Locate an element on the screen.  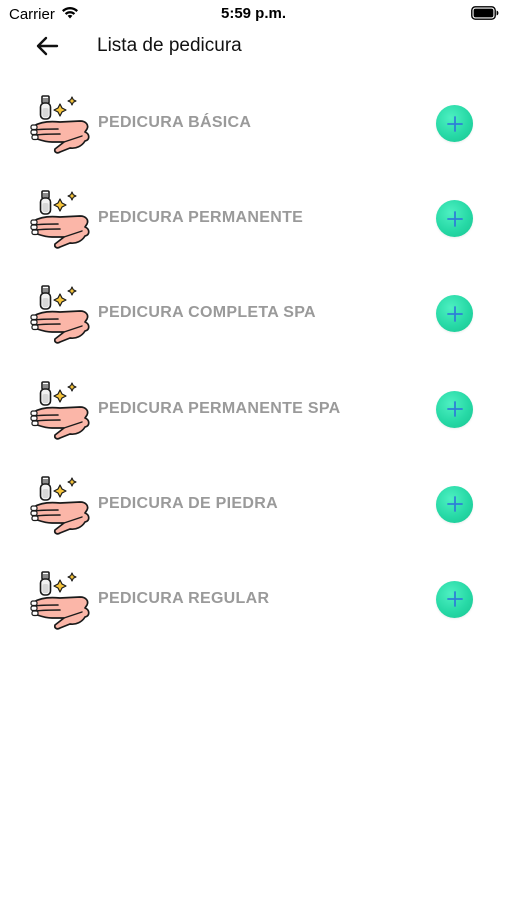
navigation-bar: Lista de pedicura is located at coordinates (253, 46).